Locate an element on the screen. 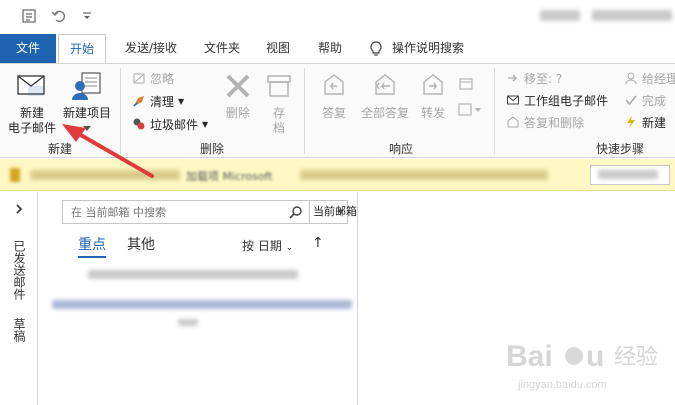 The height and width of the screenshot is (405, 675). info-bar: 加载项 Microsoft is located at coordinates (337, 175).